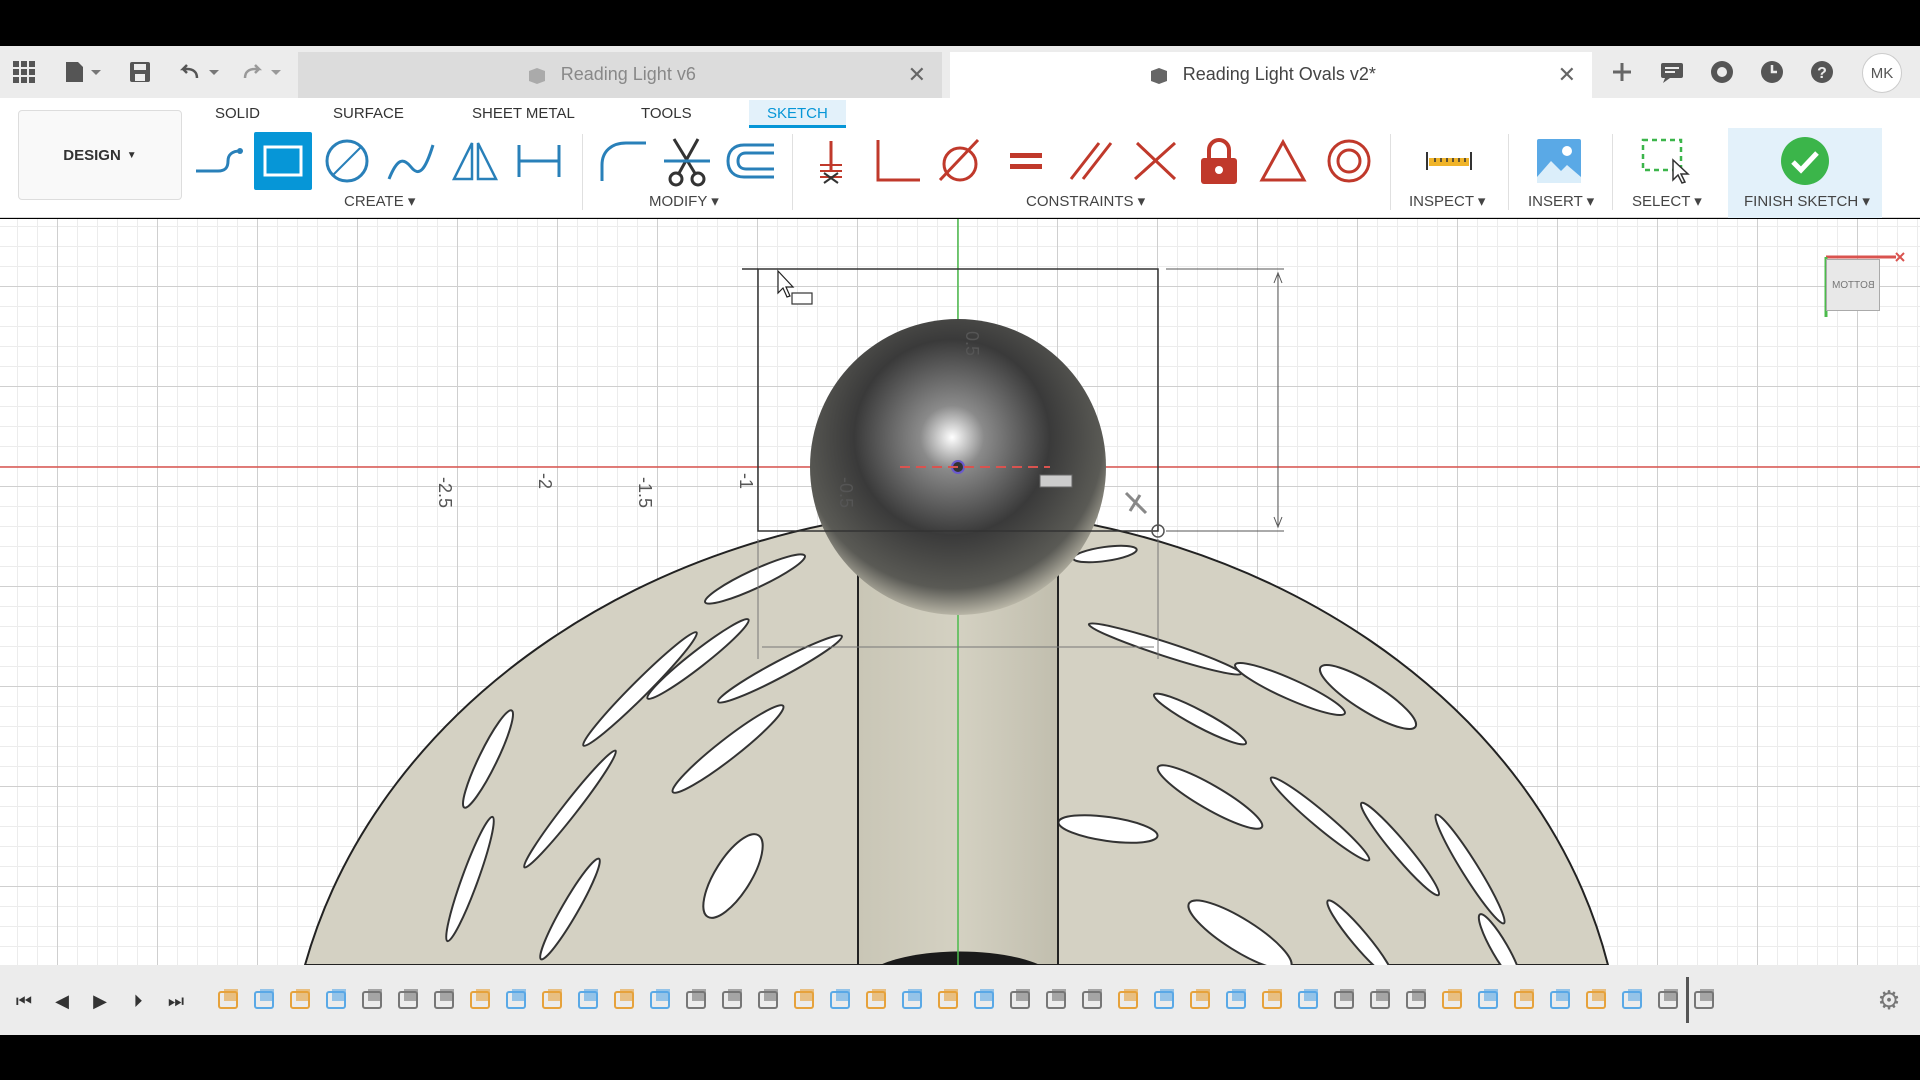 This screenshot has height=1080, width=1920. I want to click on coincident-constraint-icon, so click(831, 161).